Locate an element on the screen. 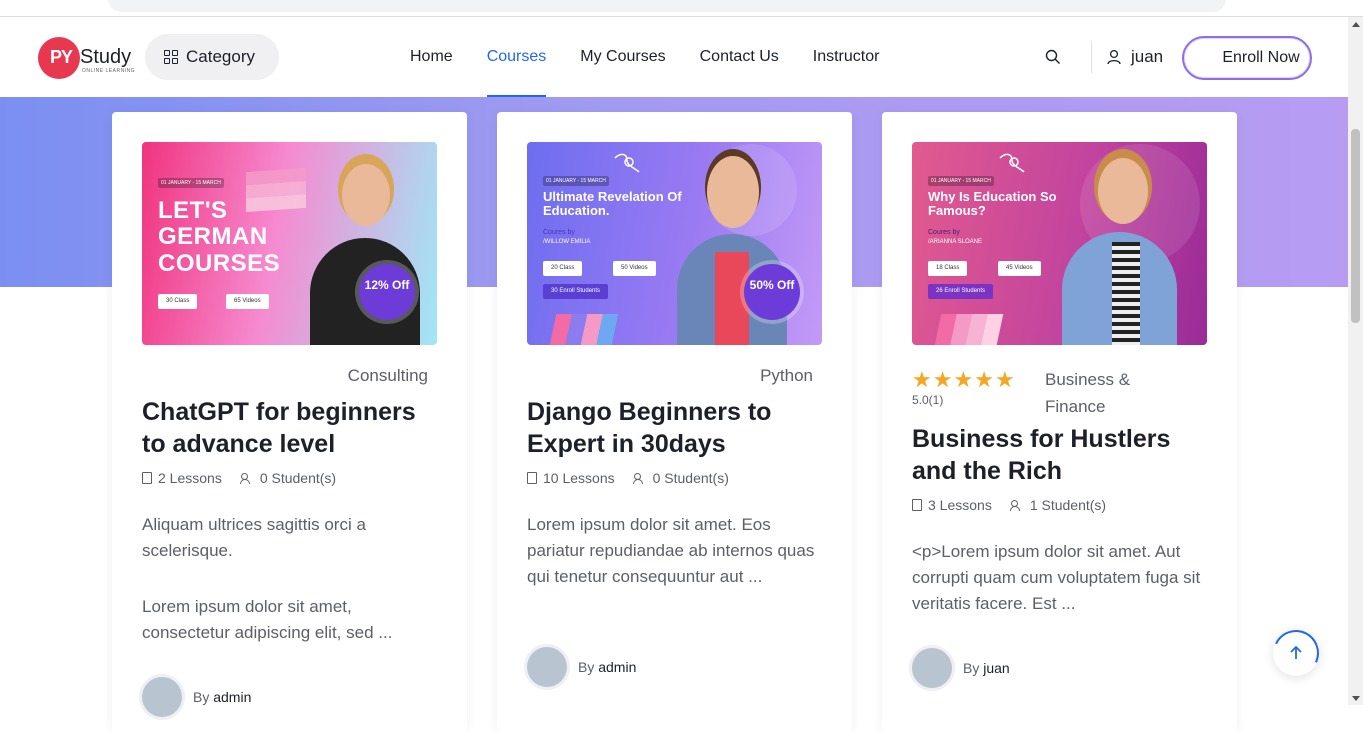 The height and width of the screenshot is (732, 1363). course-meta: 2 Lessons 0 Student(s) is located at coordinates (239, 478).